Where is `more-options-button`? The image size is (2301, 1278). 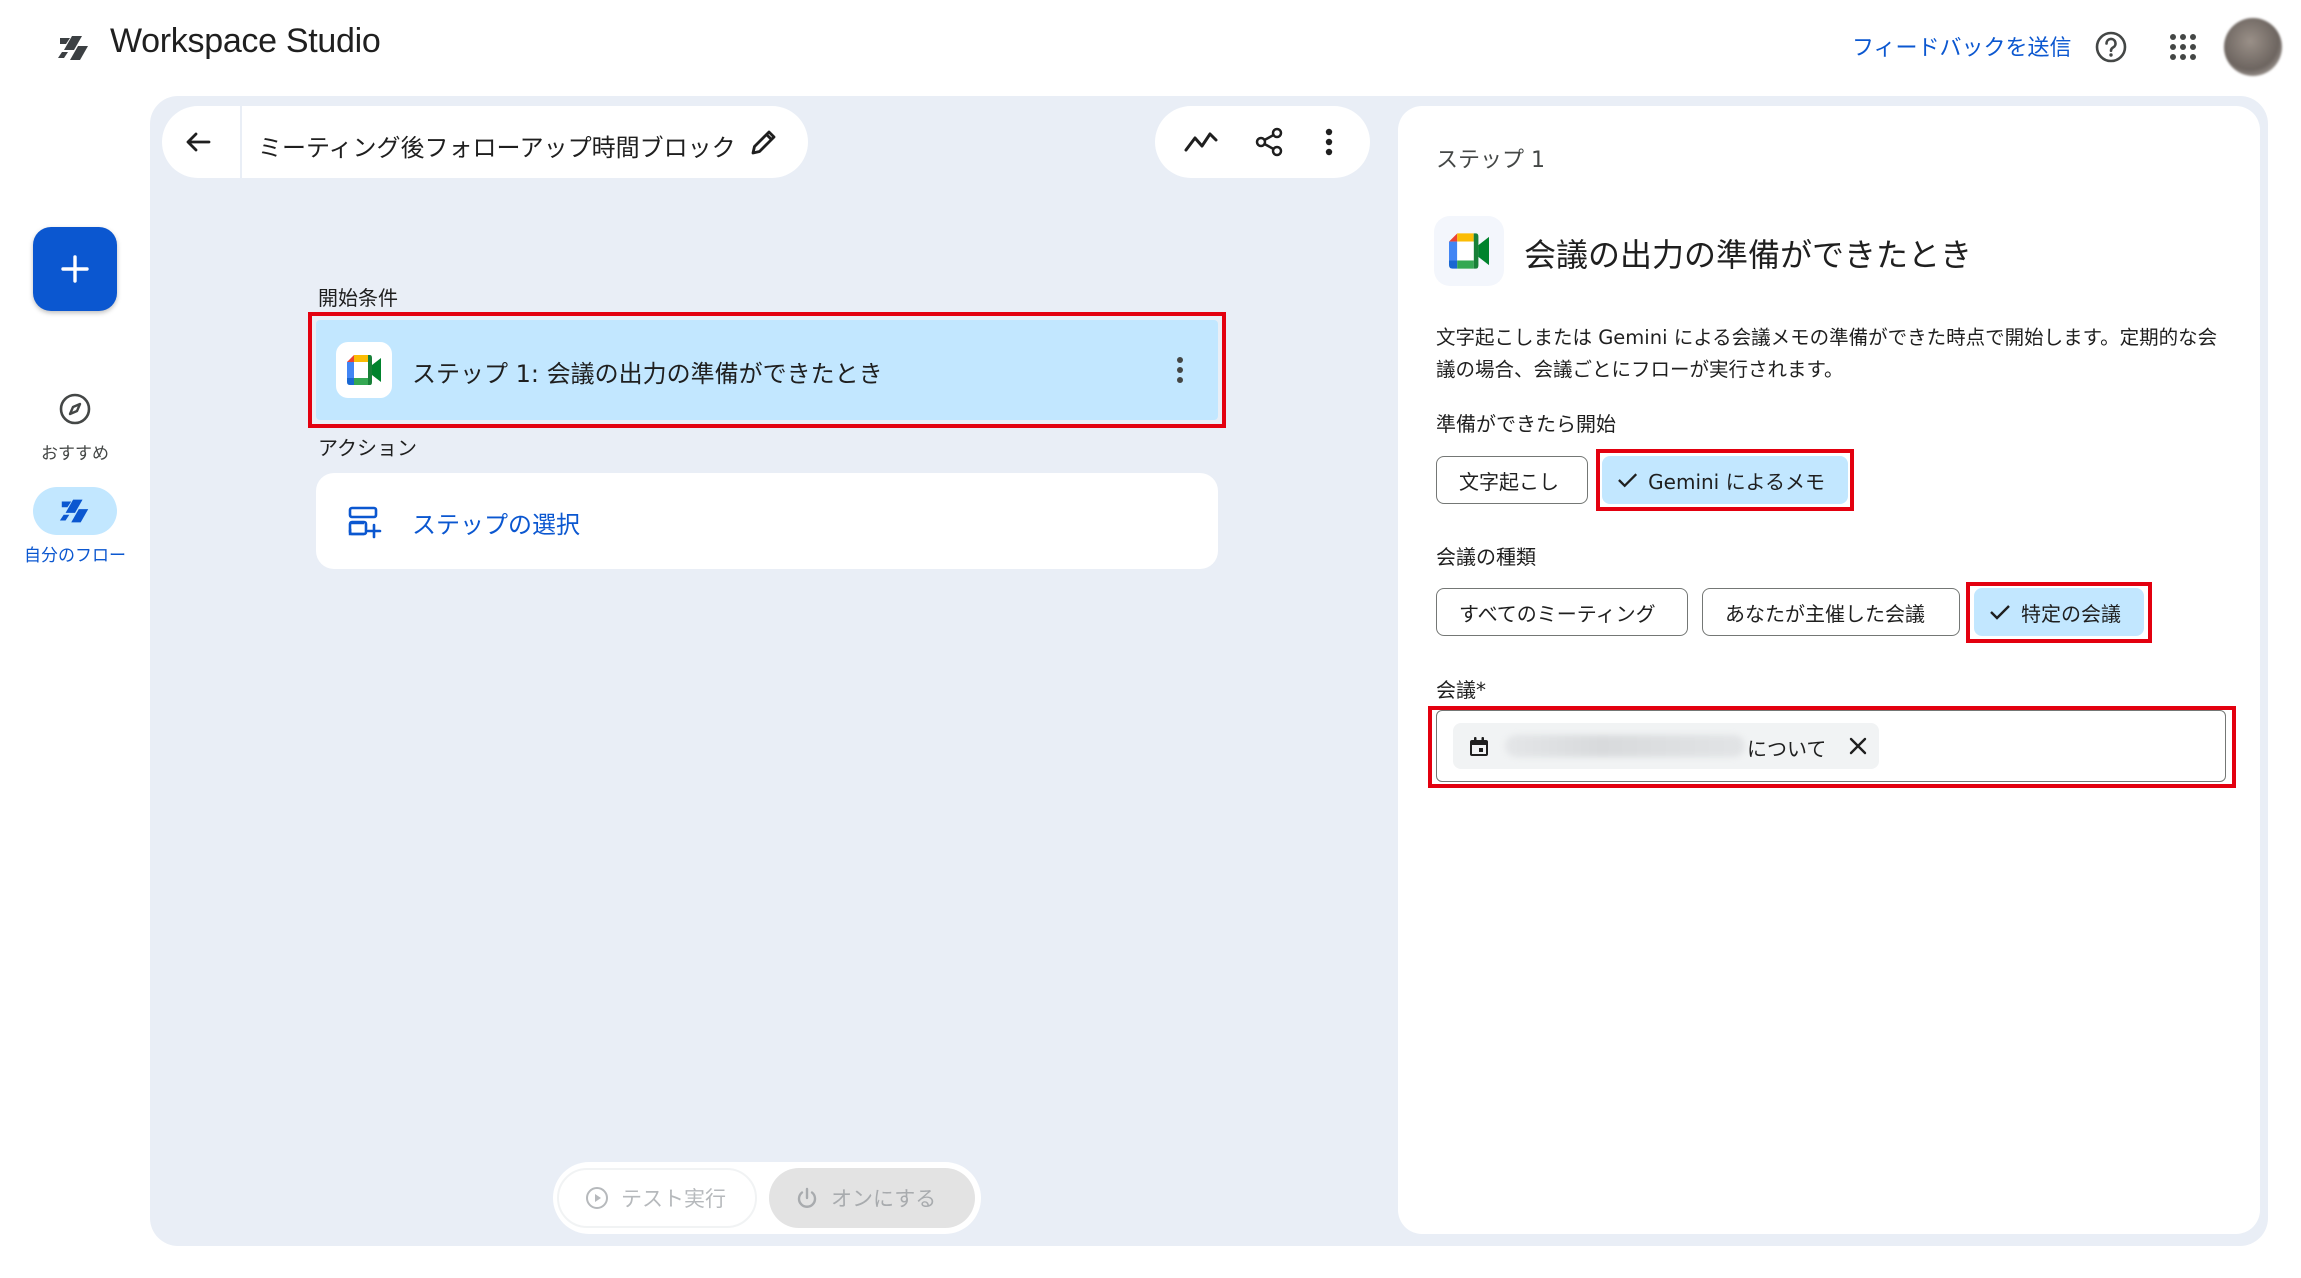
more-options-button is located at coordinates (1329, 142).